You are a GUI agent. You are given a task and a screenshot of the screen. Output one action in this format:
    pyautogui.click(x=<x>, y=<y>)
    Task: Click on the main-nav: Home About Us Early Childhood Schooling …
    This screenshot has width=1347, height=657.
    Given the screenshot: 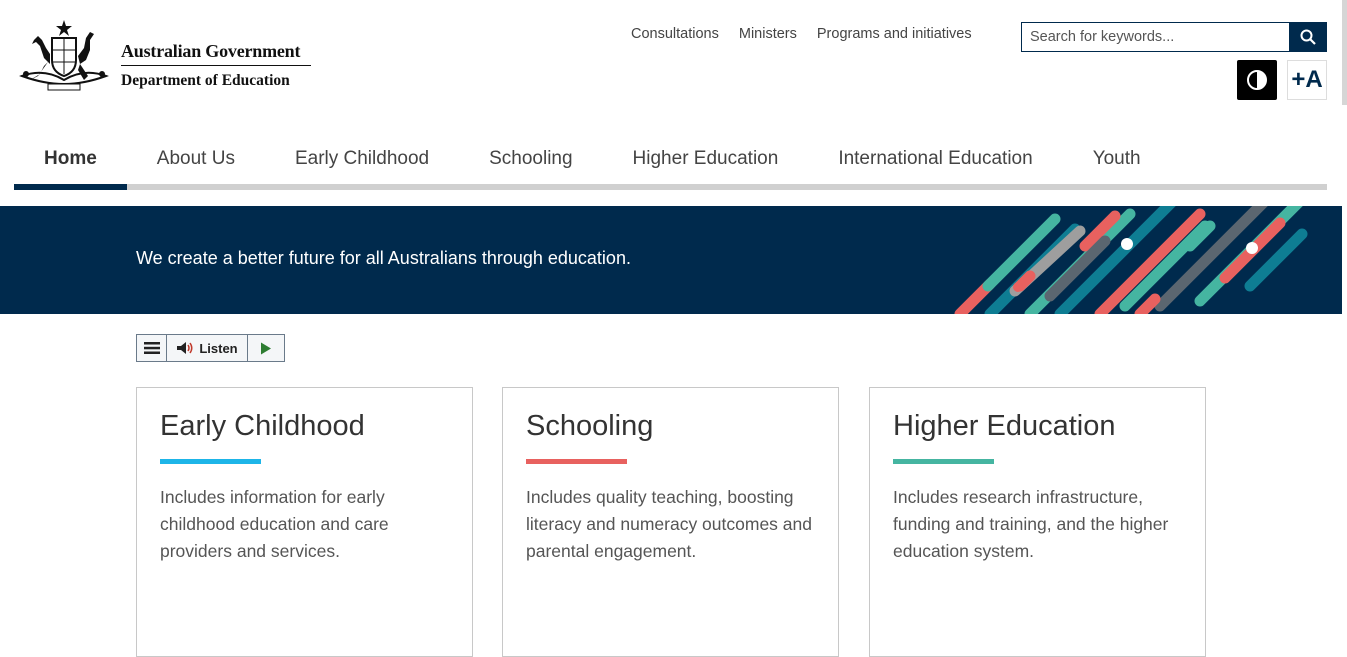 What is the action you would take?
    pyautogui.click(x=670, y=162)
    